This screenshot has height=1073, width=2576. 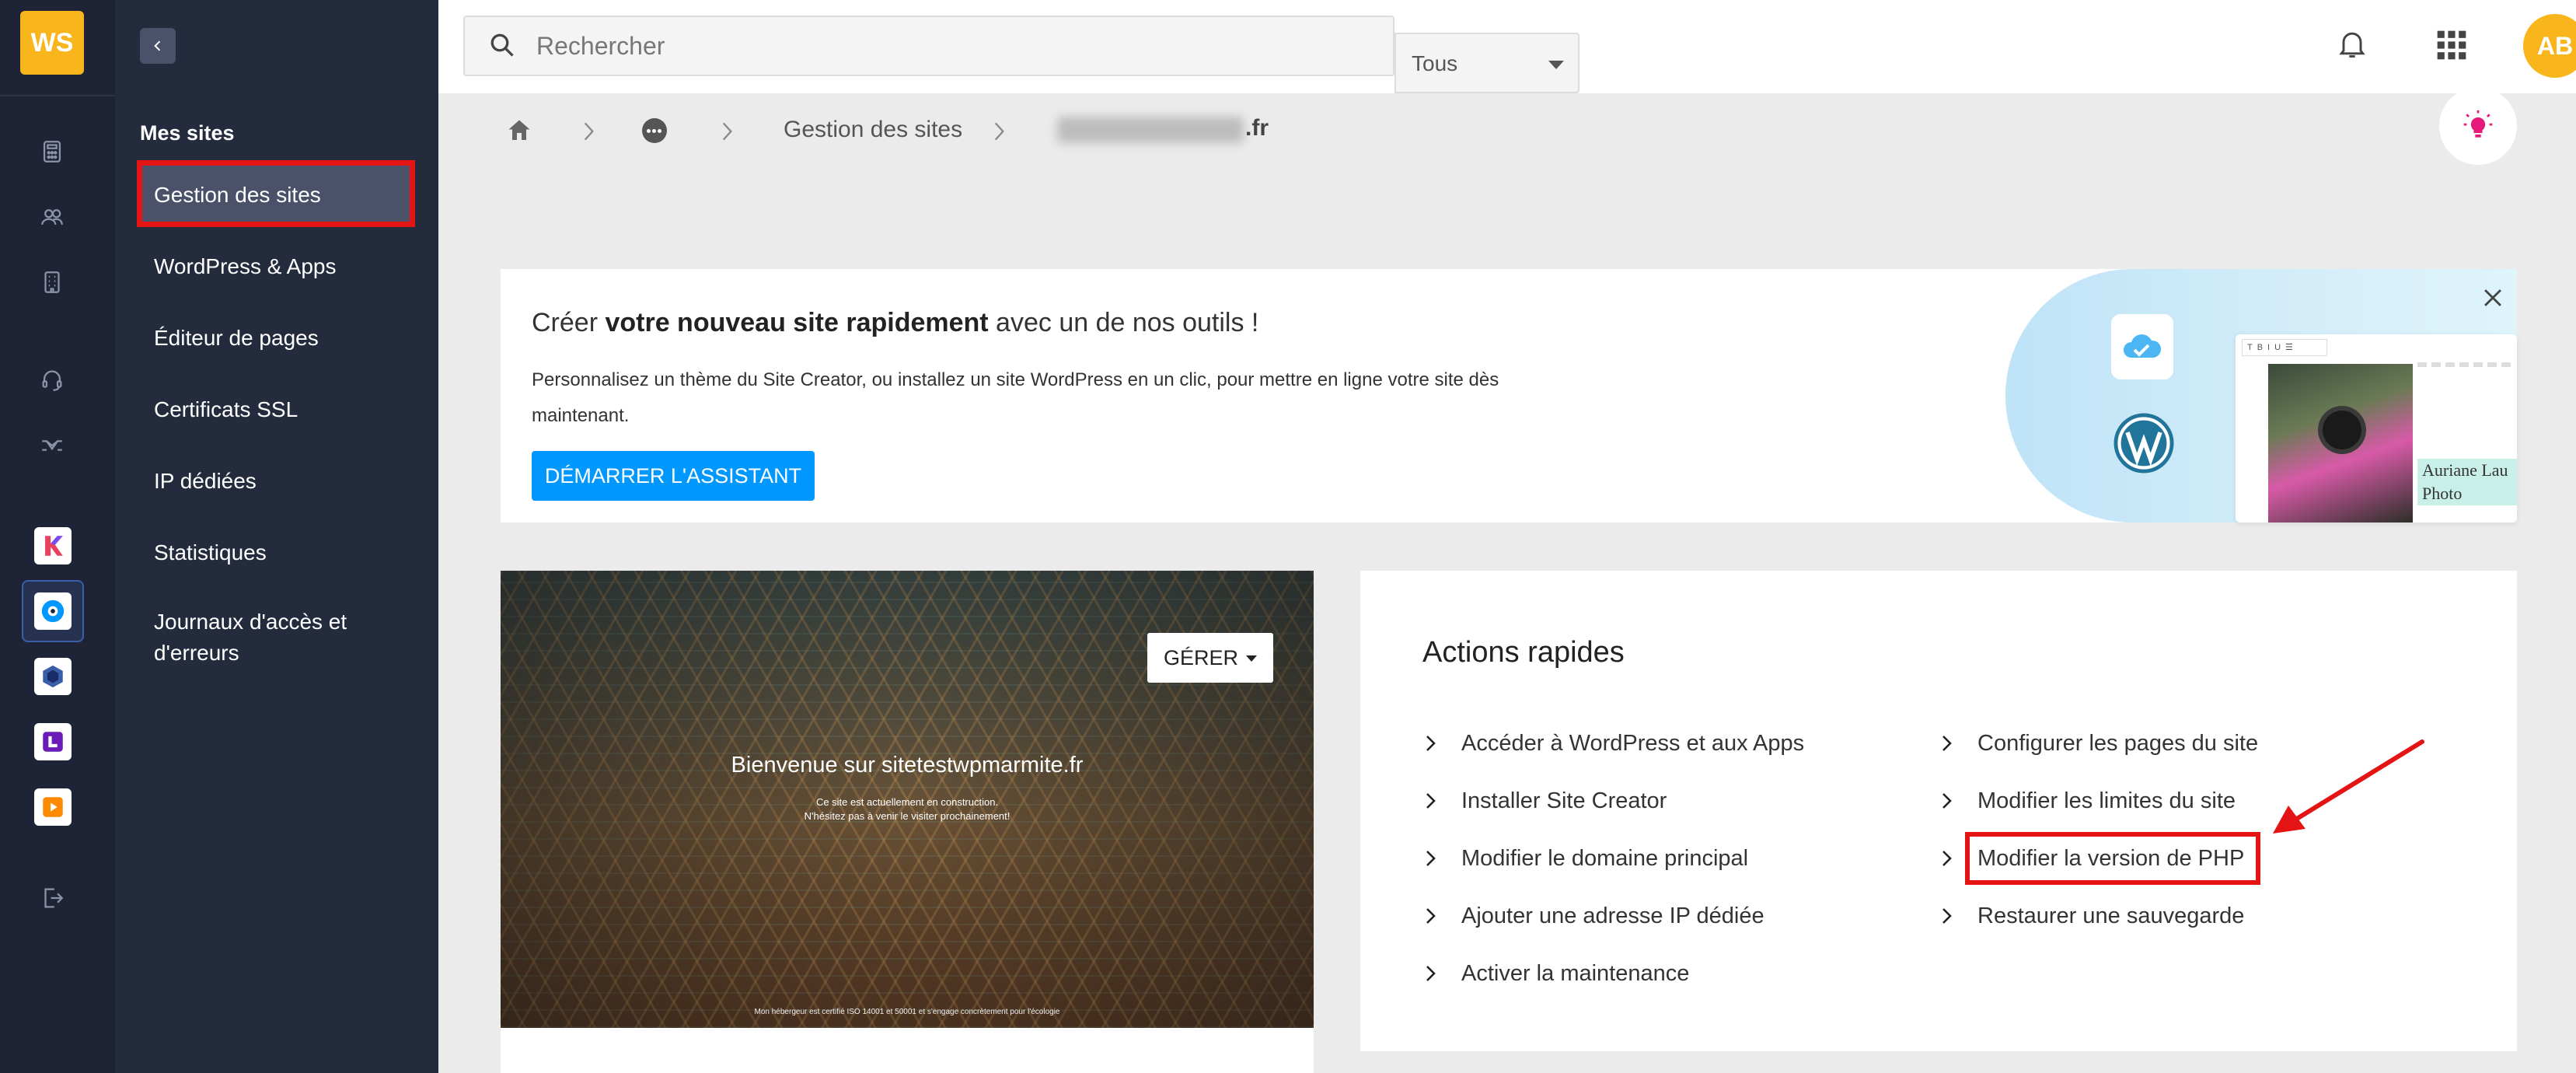 What do you see at coordinates (1435, 63) in the screenshot?
I see `search-filter-value: Tous` at bounding box center [1435, 63].